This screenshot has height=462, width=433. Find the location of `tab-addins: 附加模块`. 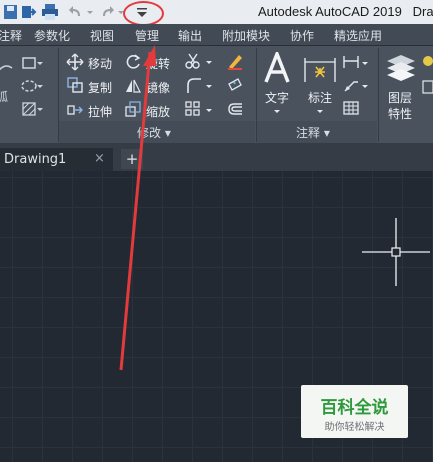

tab-addins: 附加模块 is located at coordinates (246, 35).